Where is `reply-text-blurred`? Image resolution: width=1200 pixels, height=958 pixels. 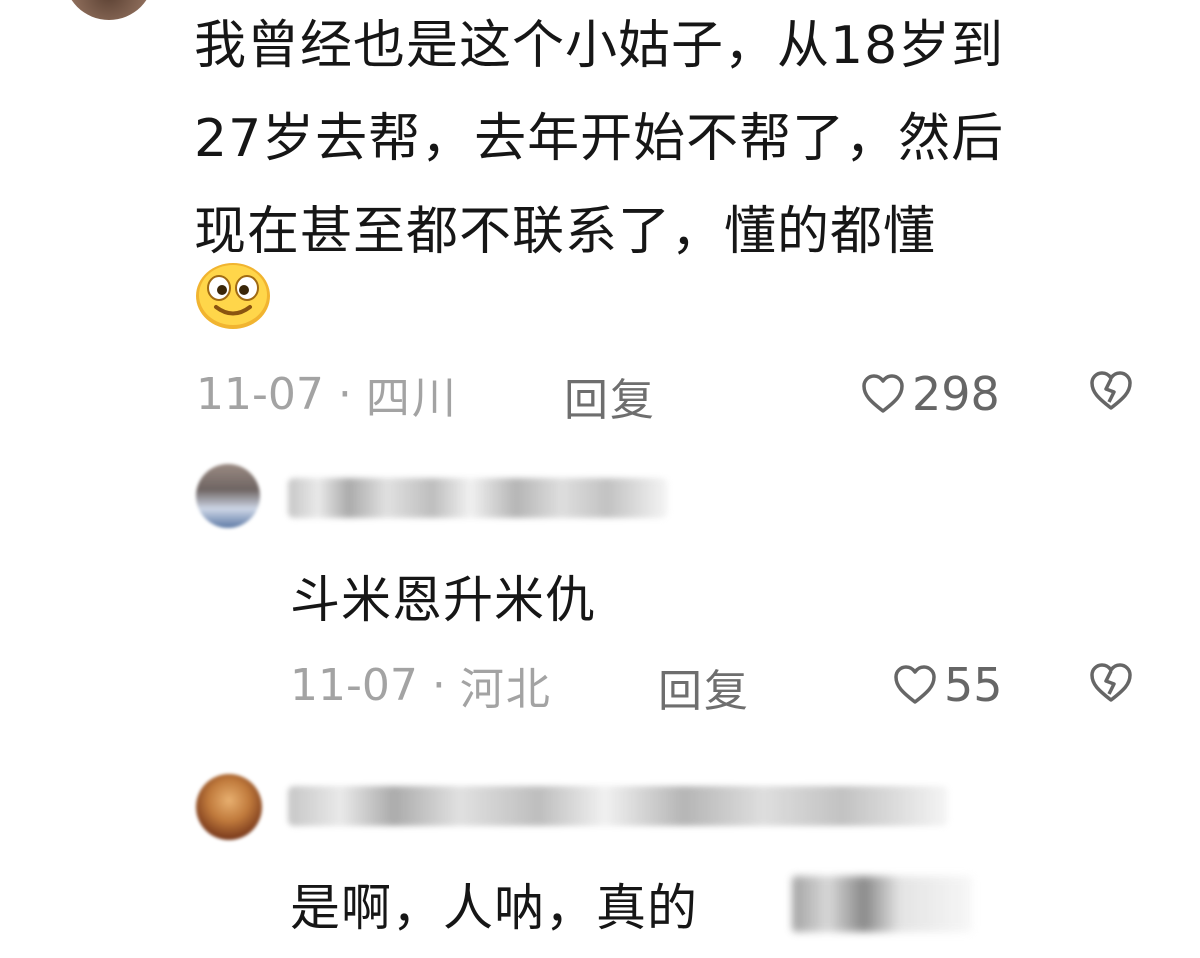
reply-text-blurred is located at coordinates (882, 904).